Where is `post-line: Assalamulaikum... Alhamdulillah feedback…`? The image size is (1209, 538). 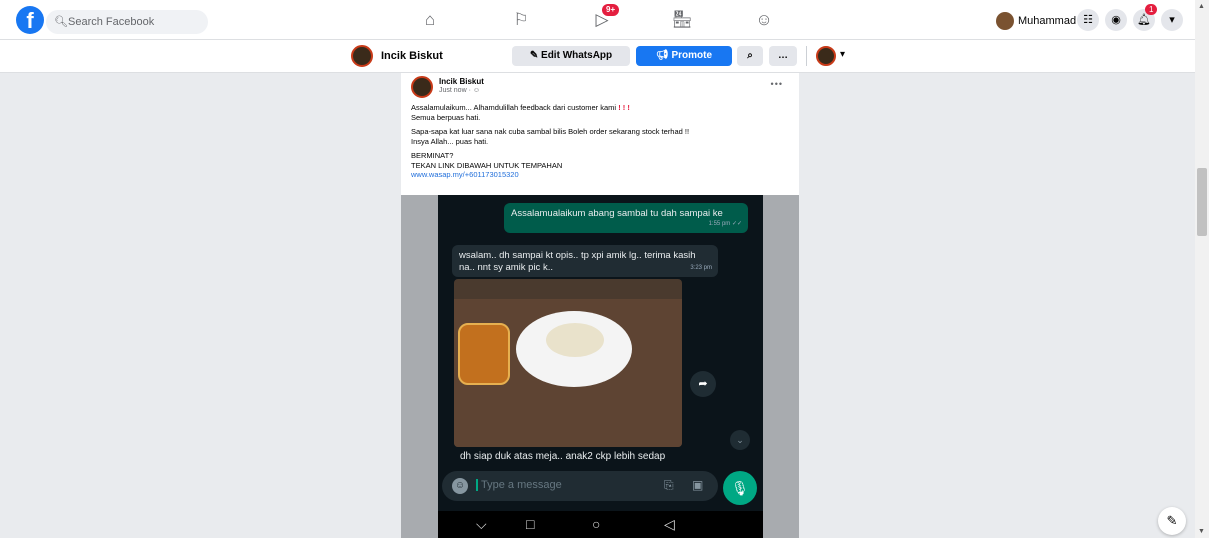 post-line: Assalamulaikum... Alhamdulillah feedback… is located at coordinates (514, 107).